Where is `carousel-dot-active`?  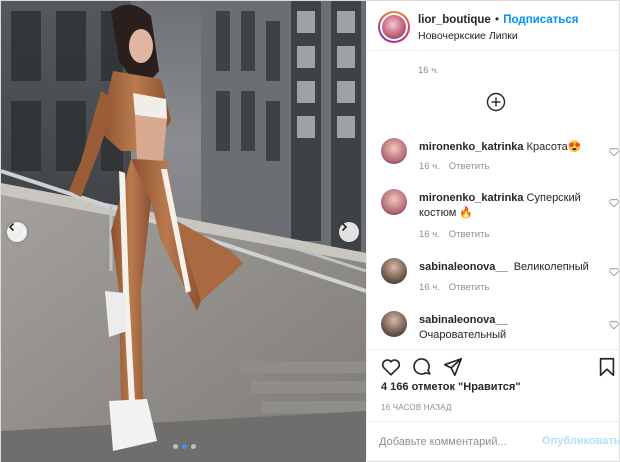 carousel-dot-active is located at coordinates (184, 446).